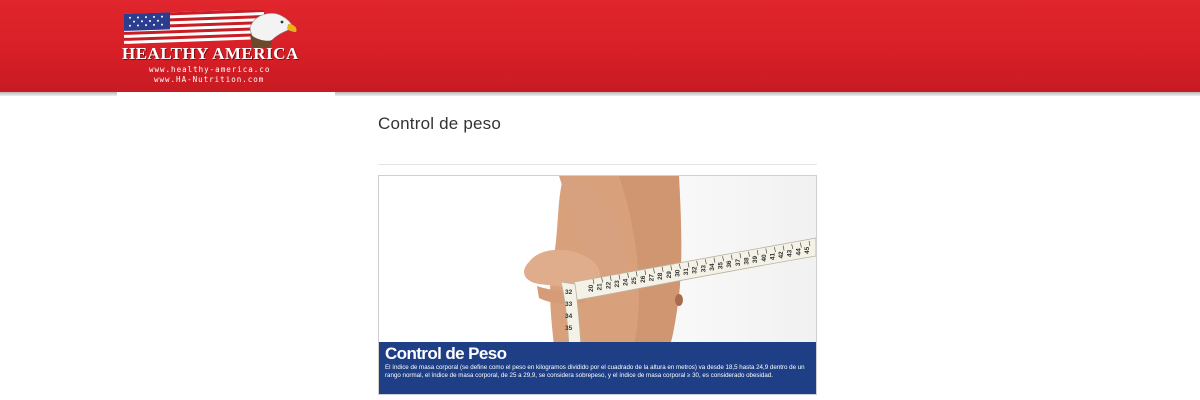  I want to click on tape-number-42: 42, so click(781, 255).